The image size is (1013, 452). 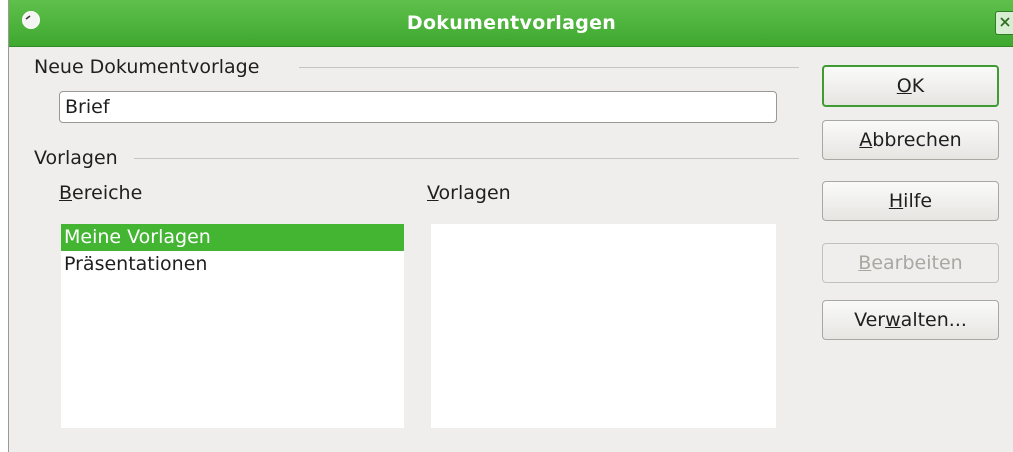 What do you see at coordinates (232, 264) in the screenshot?
I see `list-item: Präsentationen` at bounding box center [232, 264].